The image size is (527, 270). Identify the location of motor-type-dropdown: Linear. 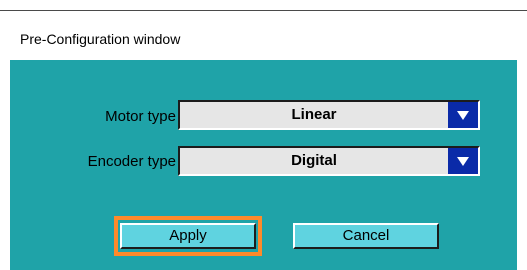
(329, 115).